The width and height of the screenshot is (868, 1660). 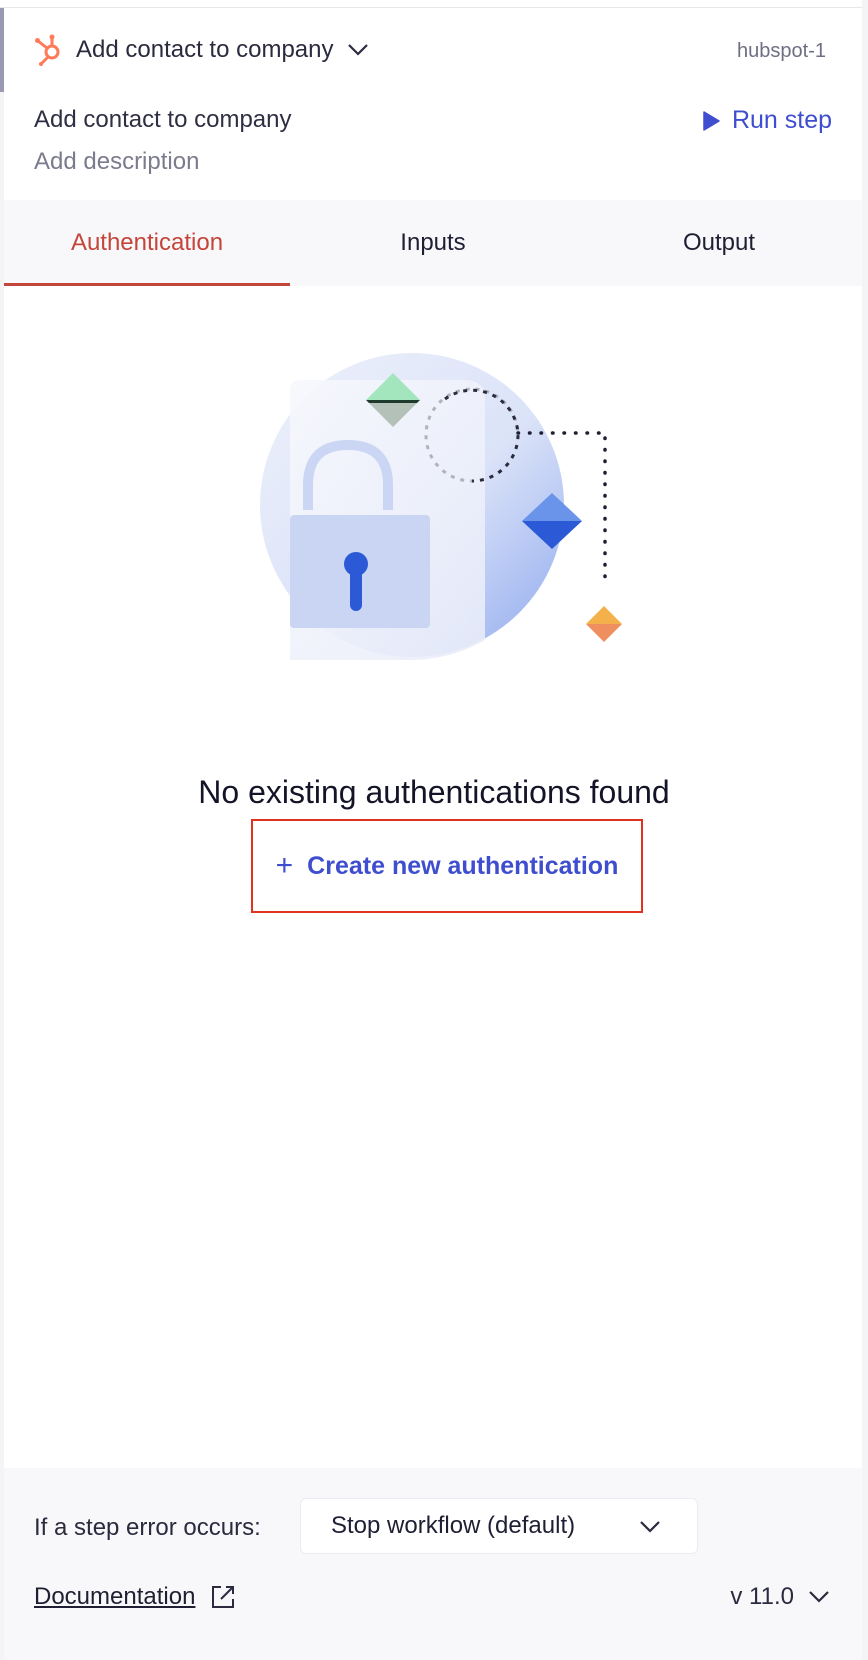 I want to click on tab-bar: Authentication Inputs Output, so click(x=433, y=243).